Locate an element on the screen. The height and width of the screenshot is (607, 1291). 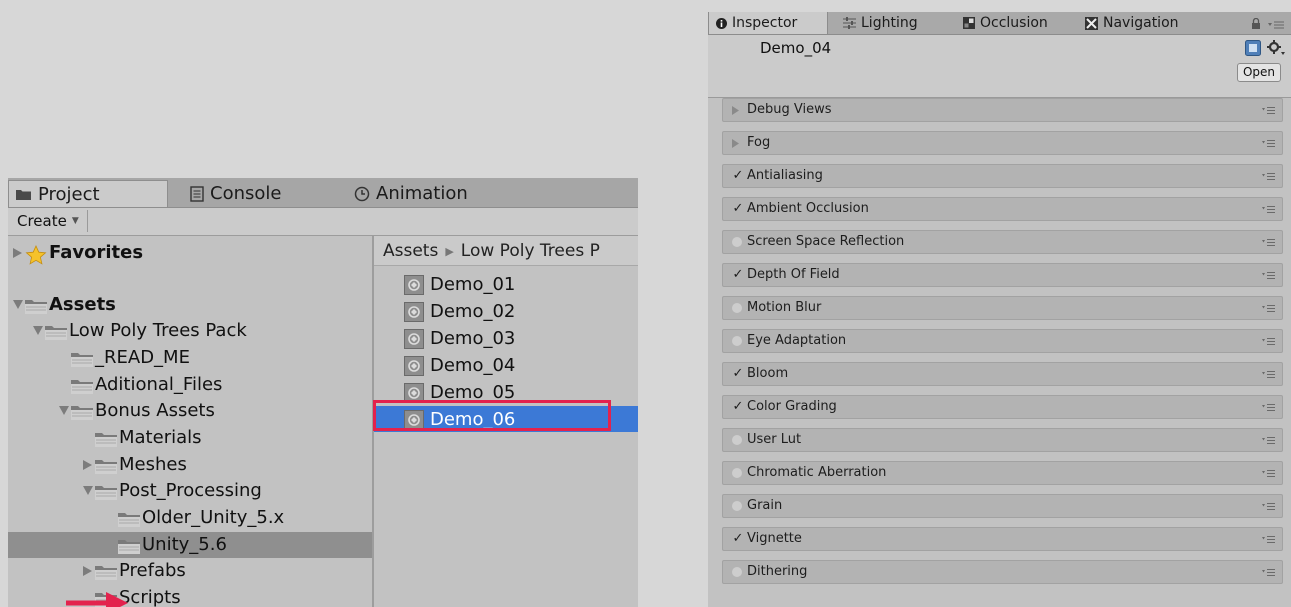
breadcrumb: Assets ▶ Low Poly Trees P is located at coordinates (506, 251).